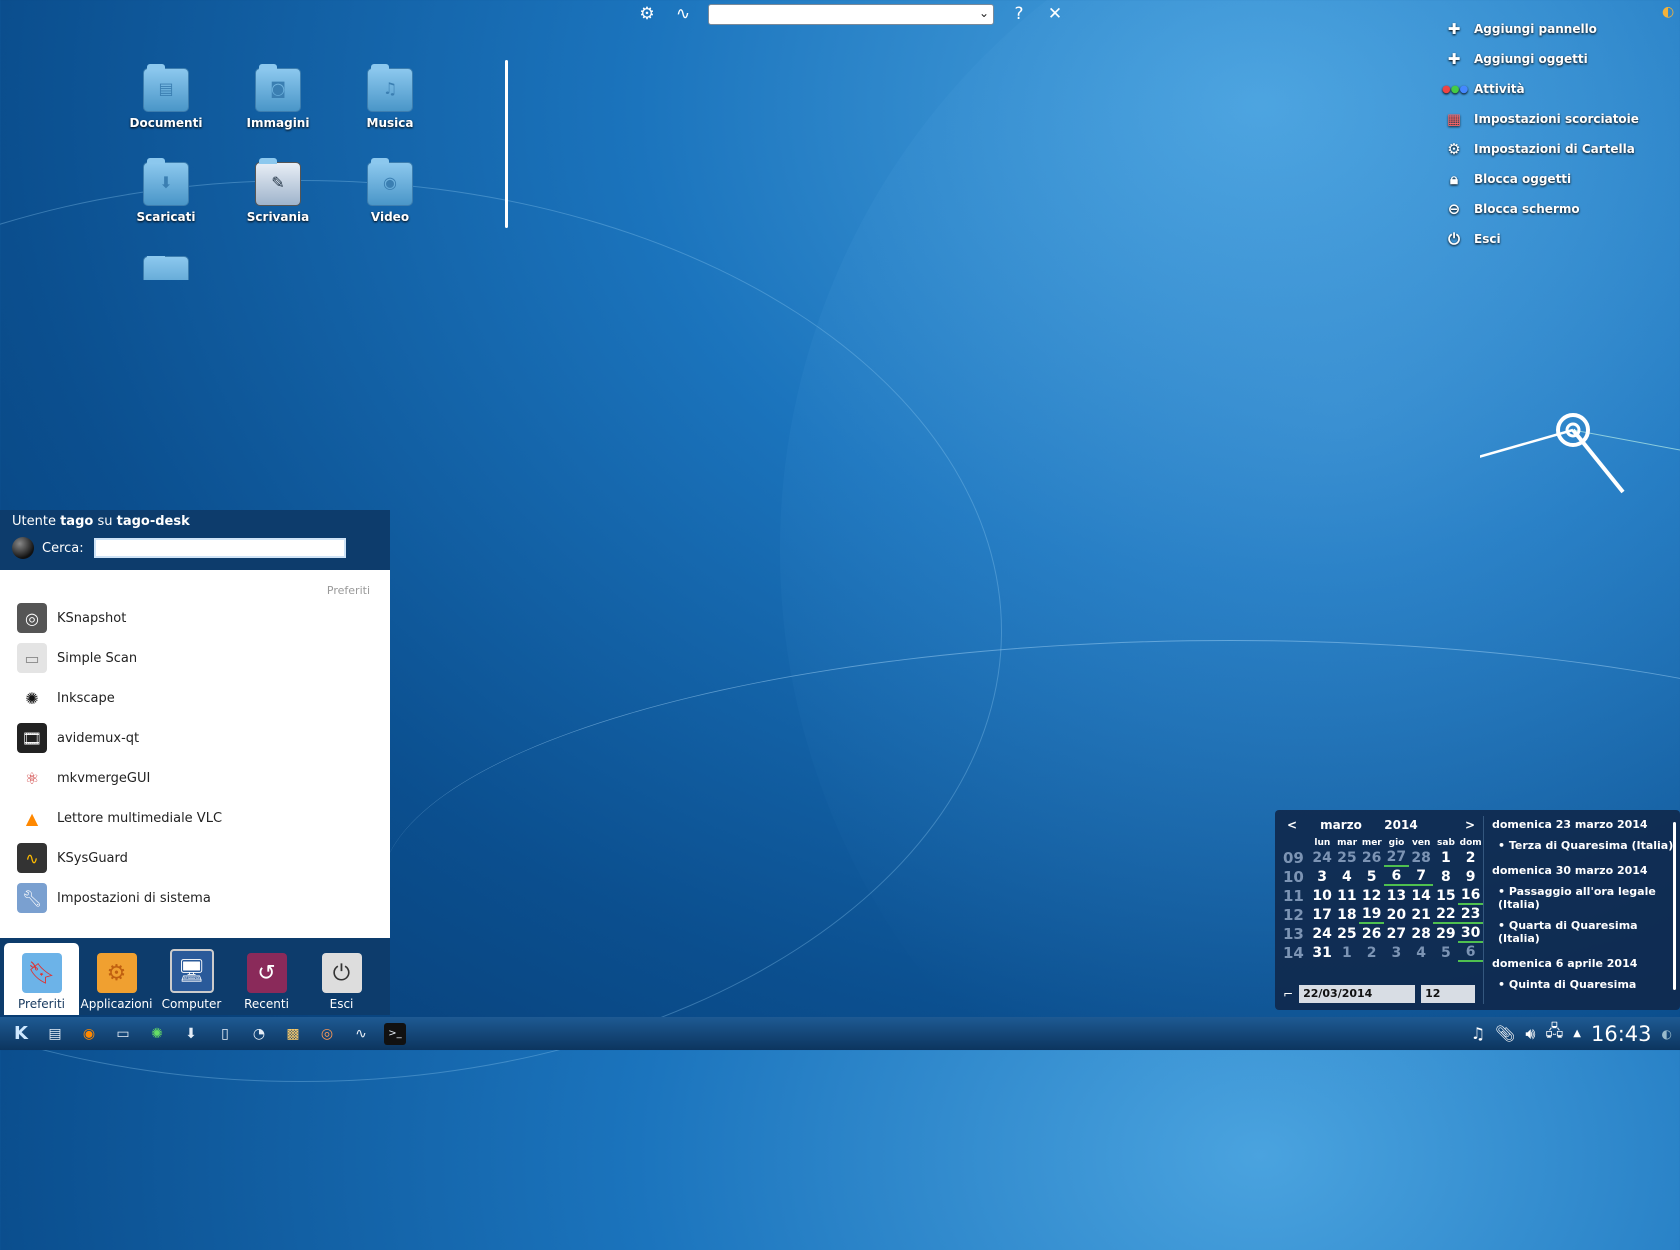 The width and height of the screenshot is (1680, 1250). What do you see at coordinates (1557, 239) in the screenshot?
I see `logout-item: ⏻ Esci` at bounding box center [1557, 239].